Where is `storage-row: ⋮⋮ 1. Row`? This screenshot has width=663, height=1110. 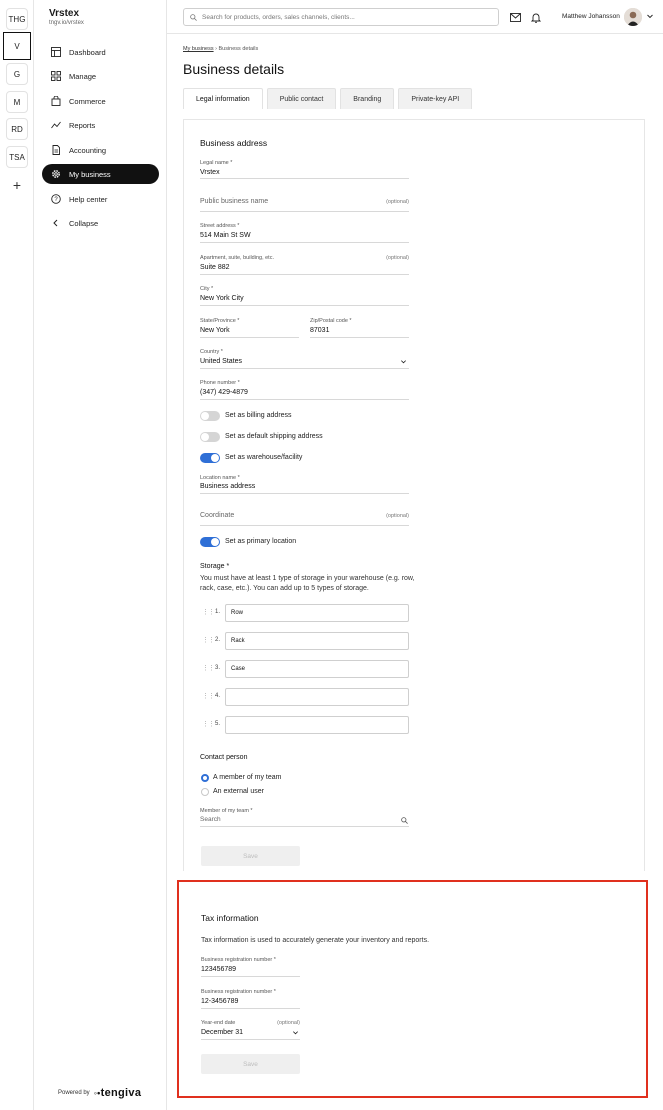
storage-row: ⋮⋮ 1. Row is located at coordinates (305, 613).